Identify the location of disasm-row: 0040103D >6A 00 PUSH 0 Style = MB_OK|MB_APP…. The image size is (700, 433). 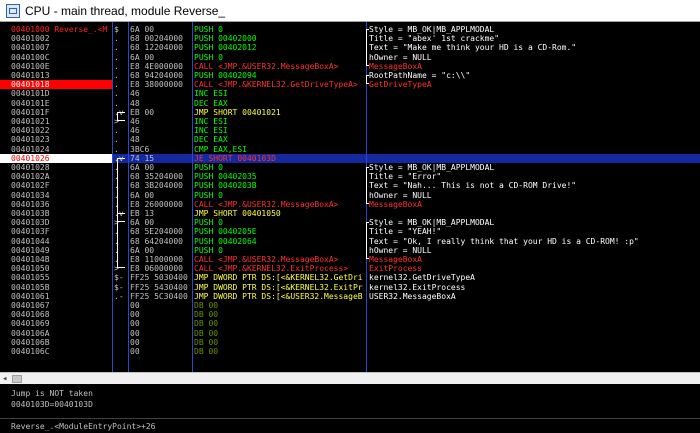
(350, 222).